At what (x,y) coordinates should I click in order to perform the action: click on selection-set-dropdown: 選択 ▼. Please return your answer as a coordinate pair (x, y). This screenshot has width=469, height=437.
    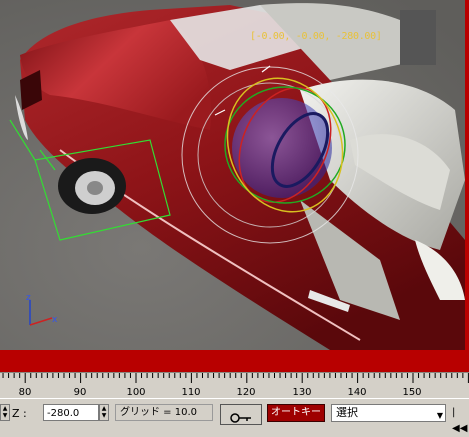
    Looking at the image, I should click on (388, 413).